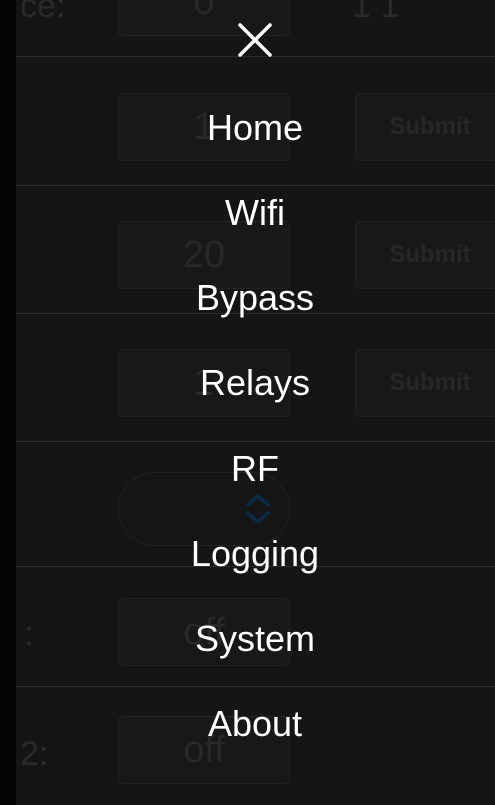 The height and width of the screenshot is (805, 495). I want to click on menu-item-relays: Relays, so click(247, 383).